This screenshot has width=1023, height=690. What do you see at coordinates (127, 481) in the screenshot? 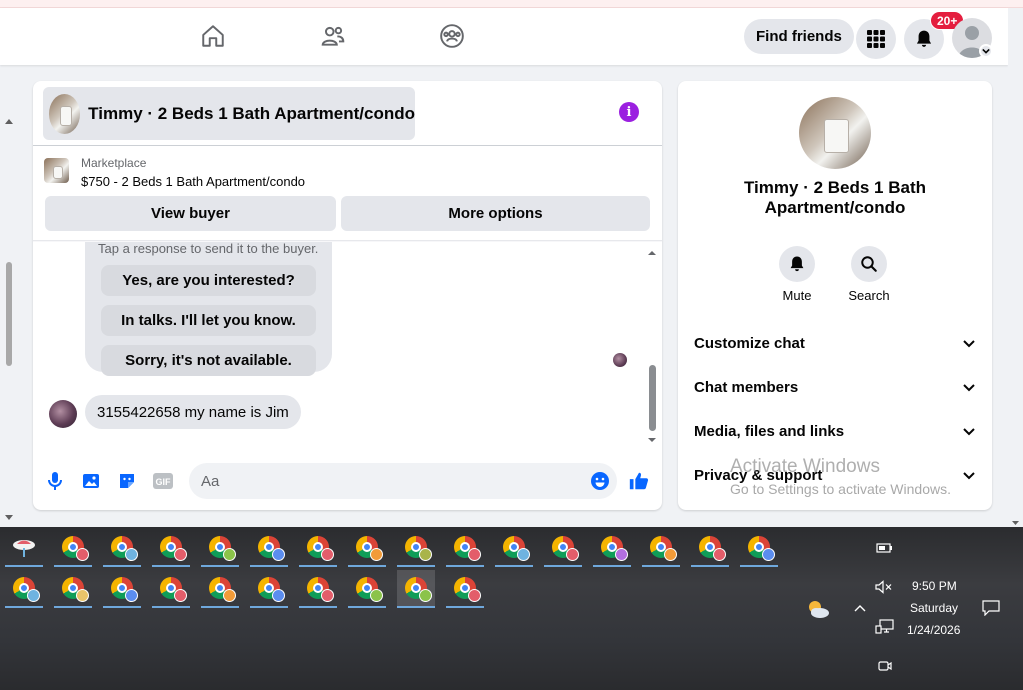
I see `sticker-icon` at bounding box center [127, 481].